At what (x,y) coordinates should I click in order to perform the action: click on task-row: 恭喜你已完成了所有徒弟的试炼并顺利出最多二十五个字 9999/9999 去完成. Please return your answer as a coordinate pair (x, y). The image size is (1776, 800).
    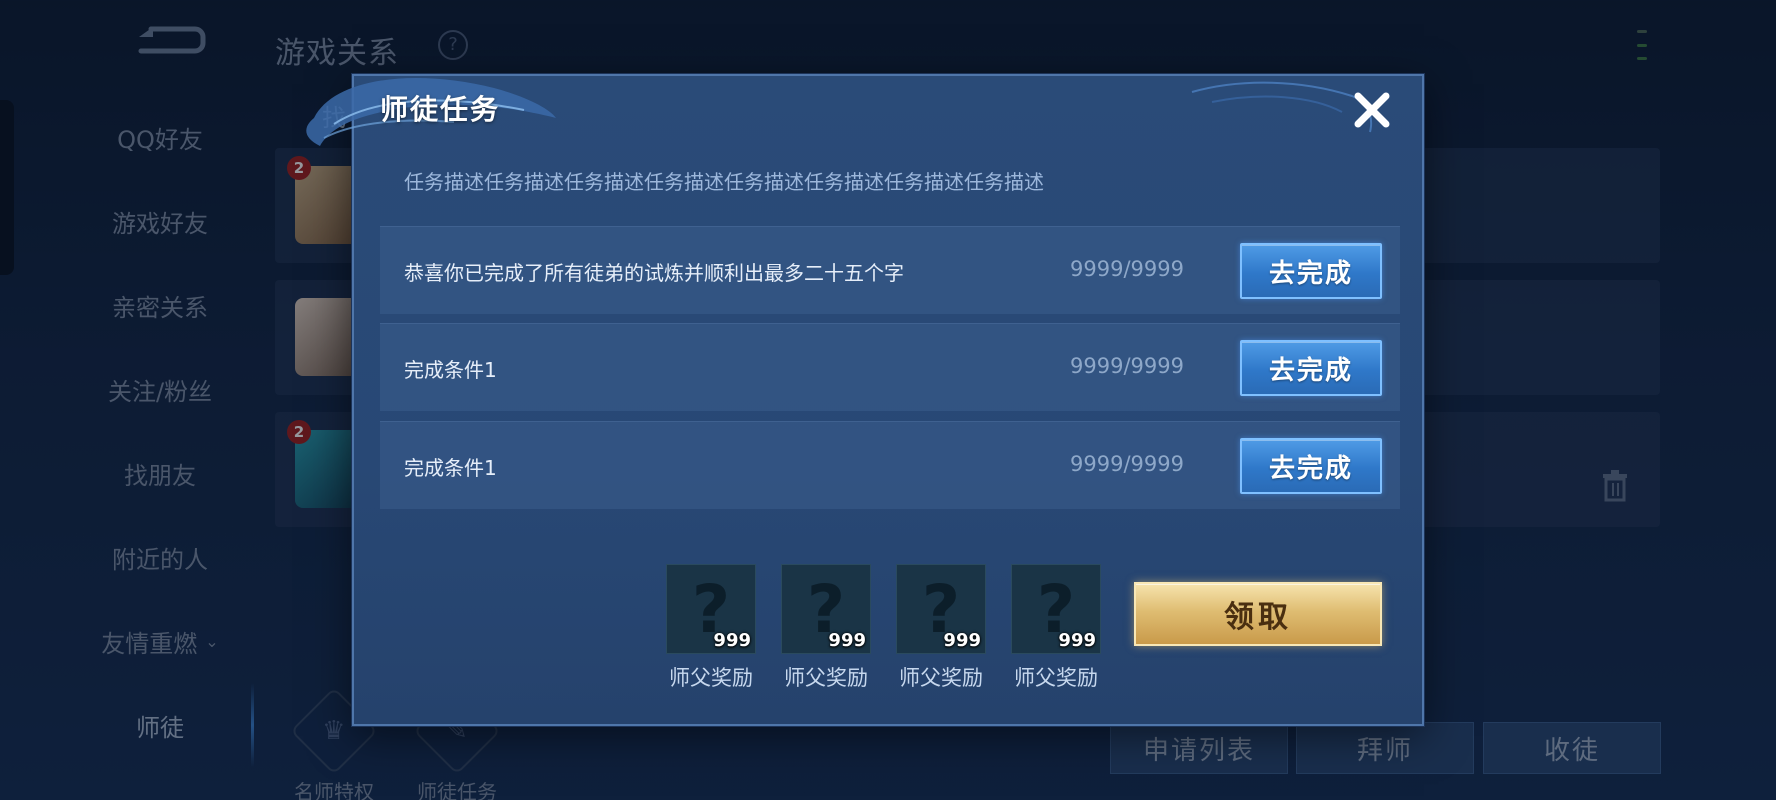
    Looking at the image, I should click on (890, 270).